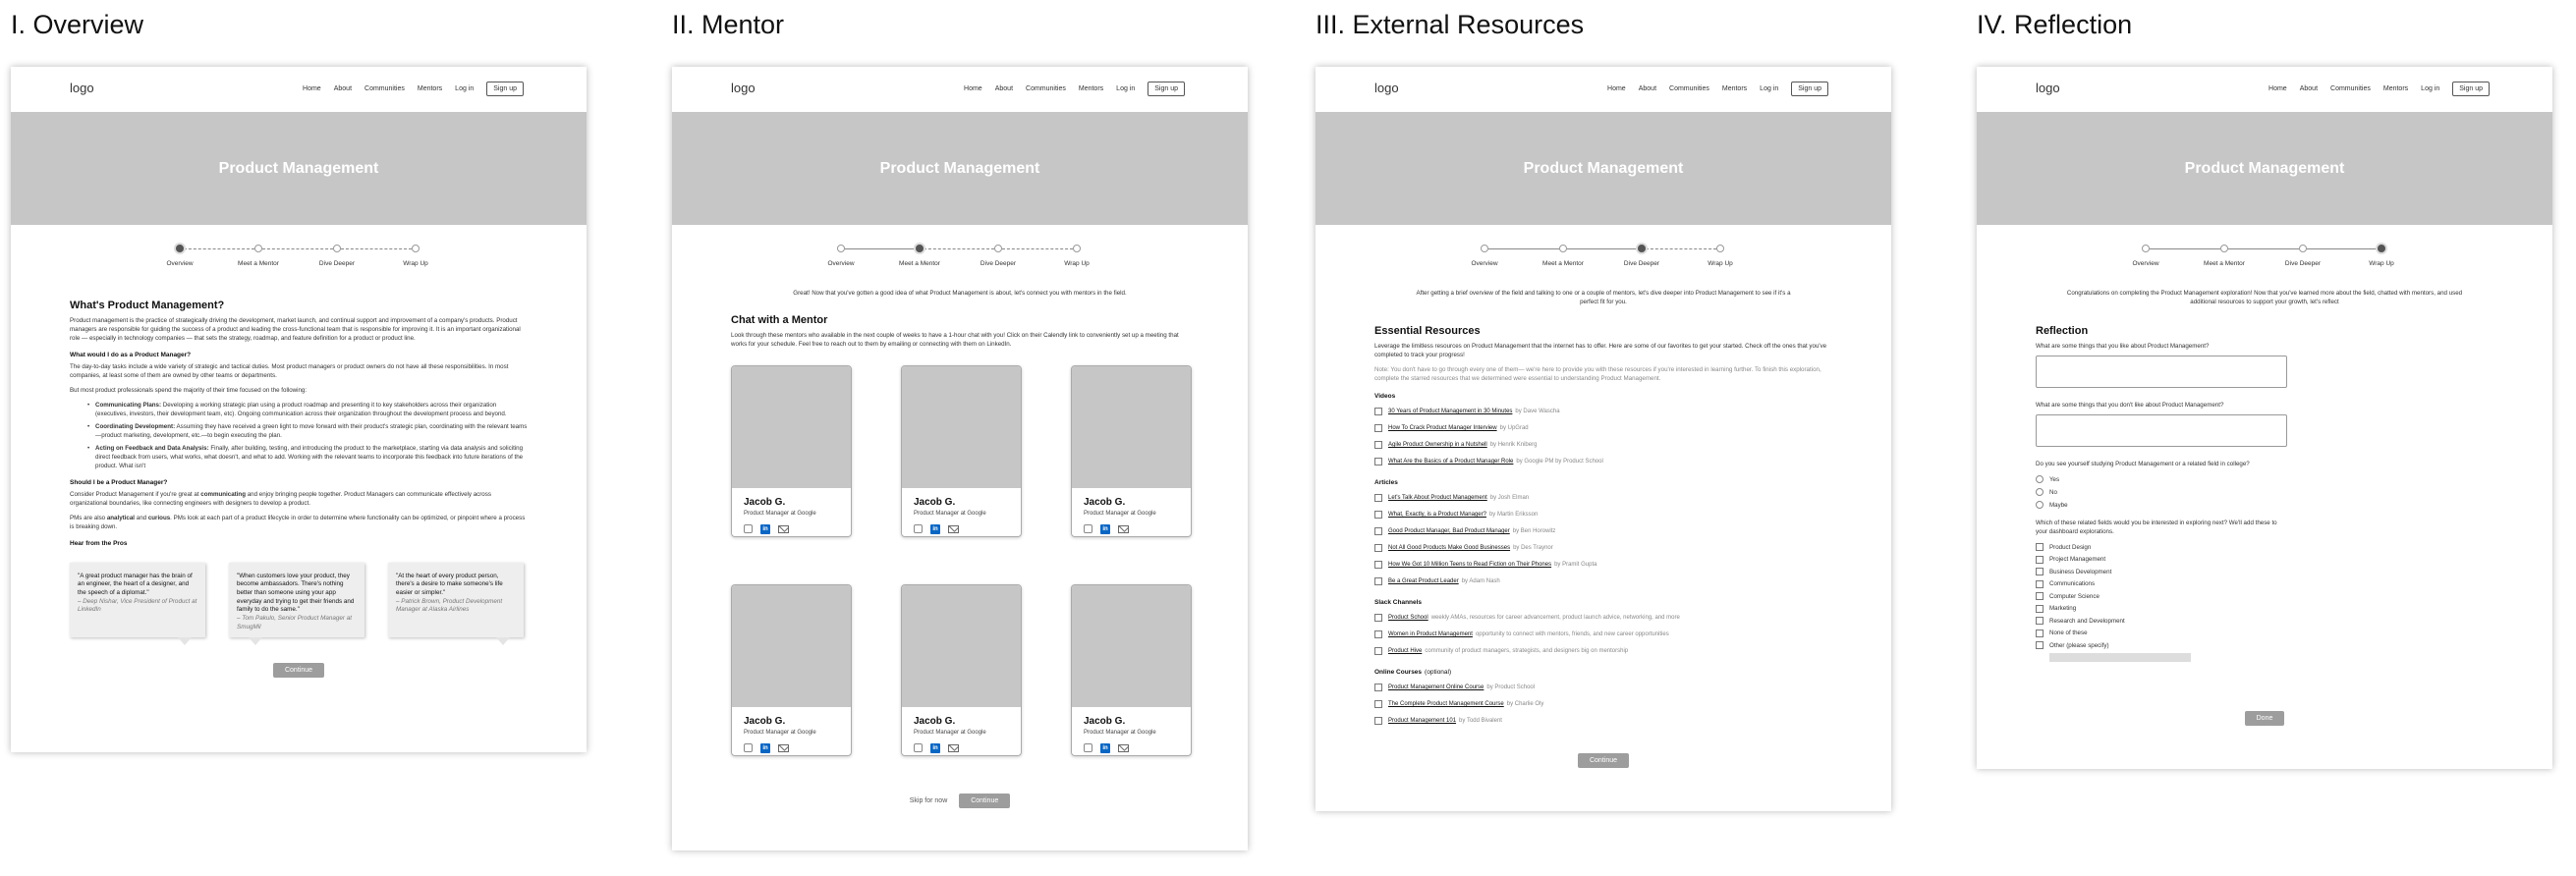  I want to click on field-checkbox-item: Computer Science, so click(2264, 596).